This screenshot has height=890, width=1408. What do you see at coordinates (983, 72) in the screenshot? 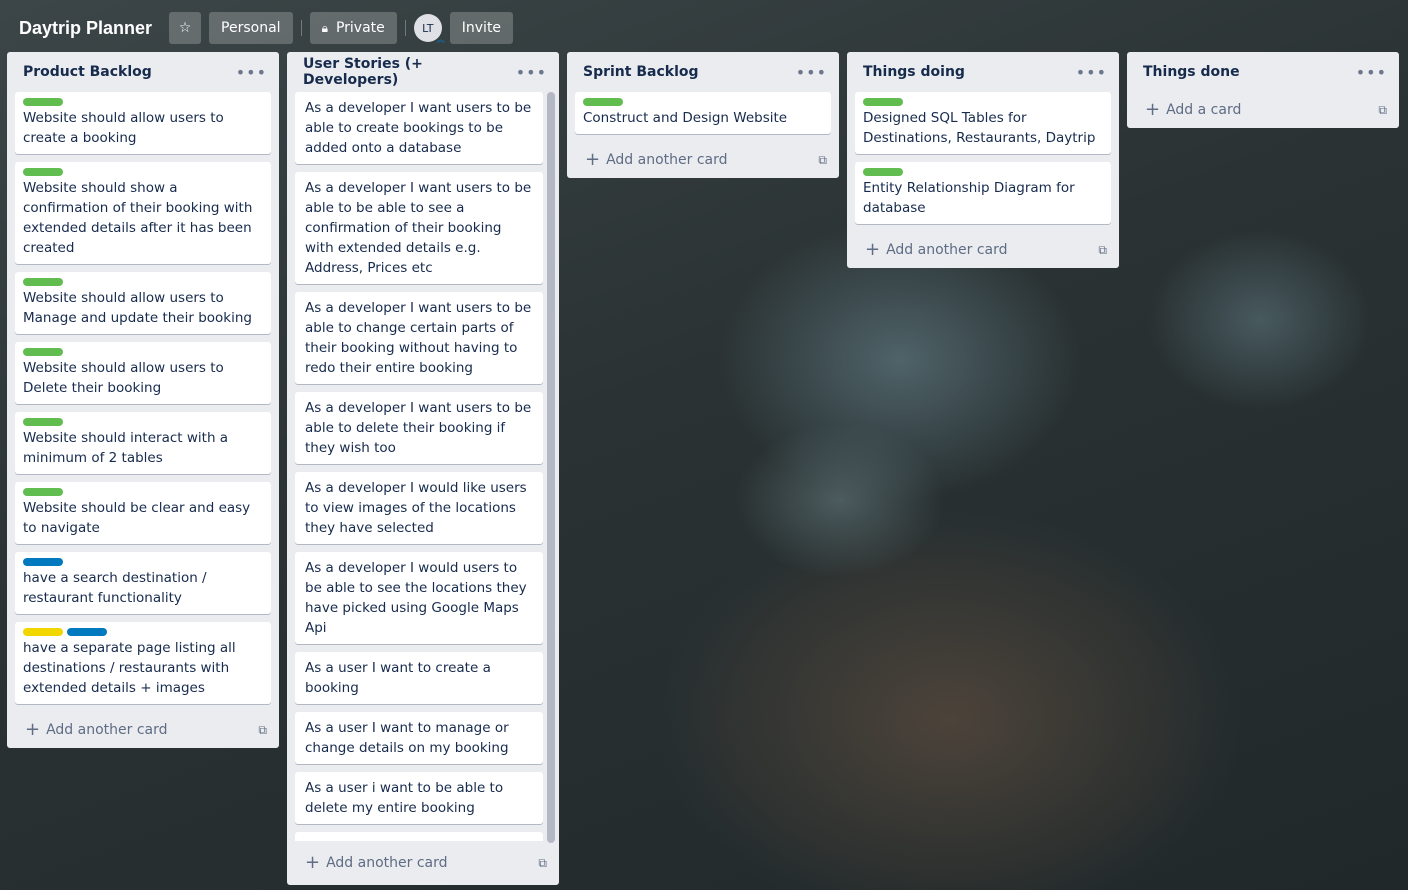
I see `list-header: Things doing •••` at bounding box center [983, 72].